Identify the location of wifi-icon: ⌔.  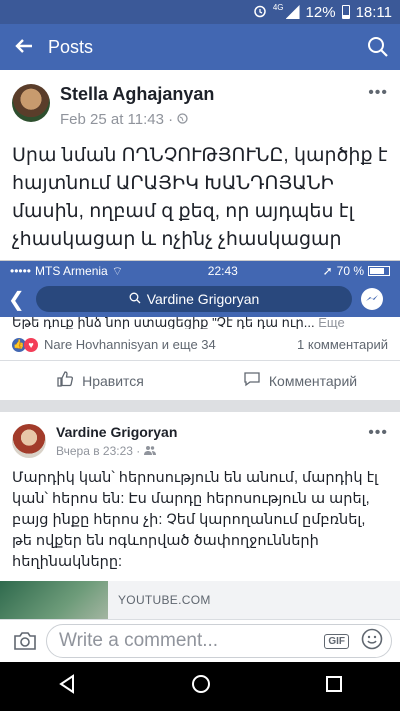
(117, 270).